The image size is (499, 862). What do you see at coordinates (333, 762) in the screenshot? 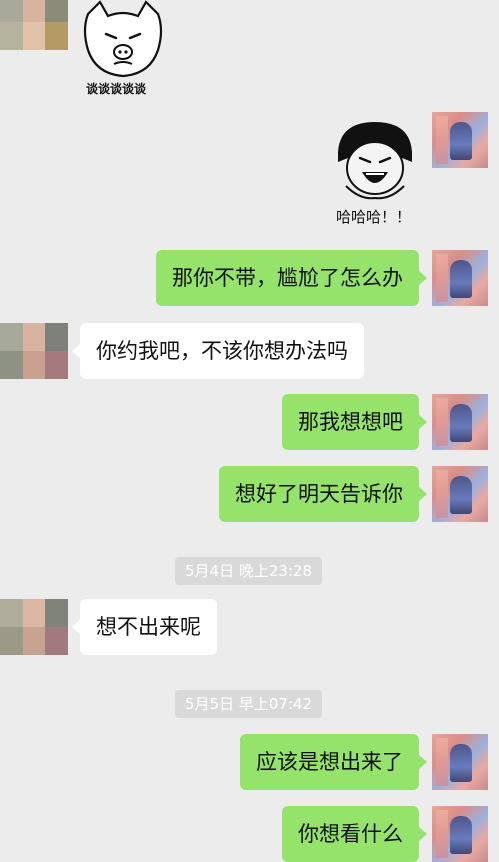
I see `message-bubble-sent: 应该是想出来了` at bounding box center [333, 762].